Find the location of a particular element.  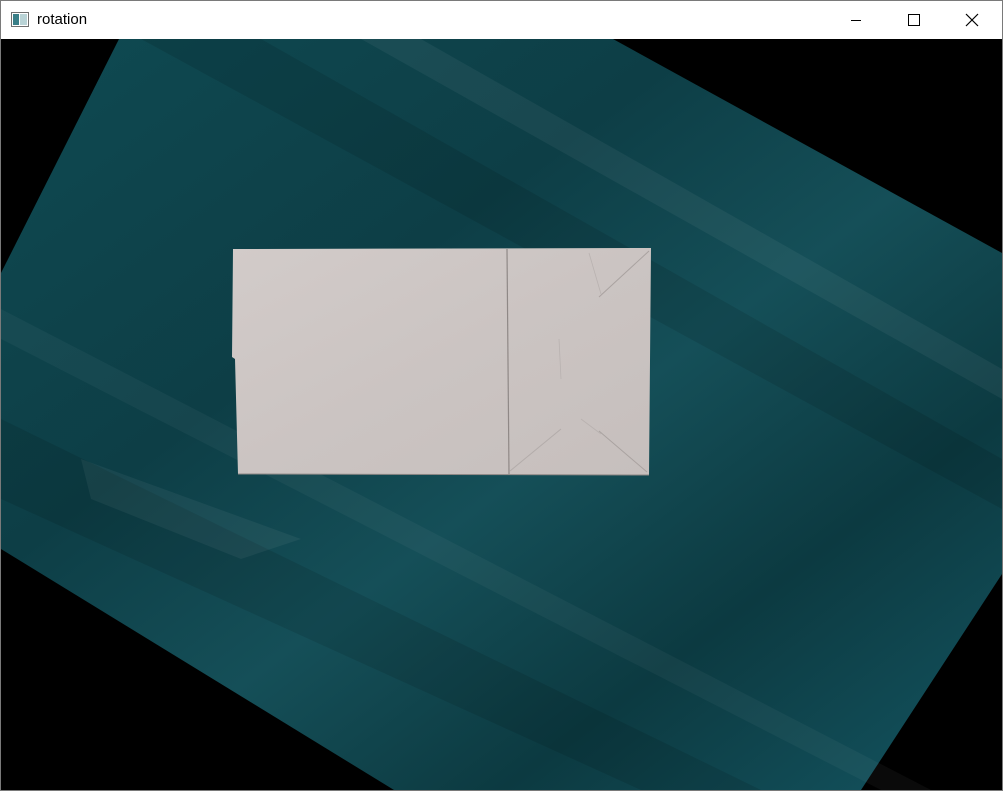

maximize-icon is located at coordinates (914, 20).